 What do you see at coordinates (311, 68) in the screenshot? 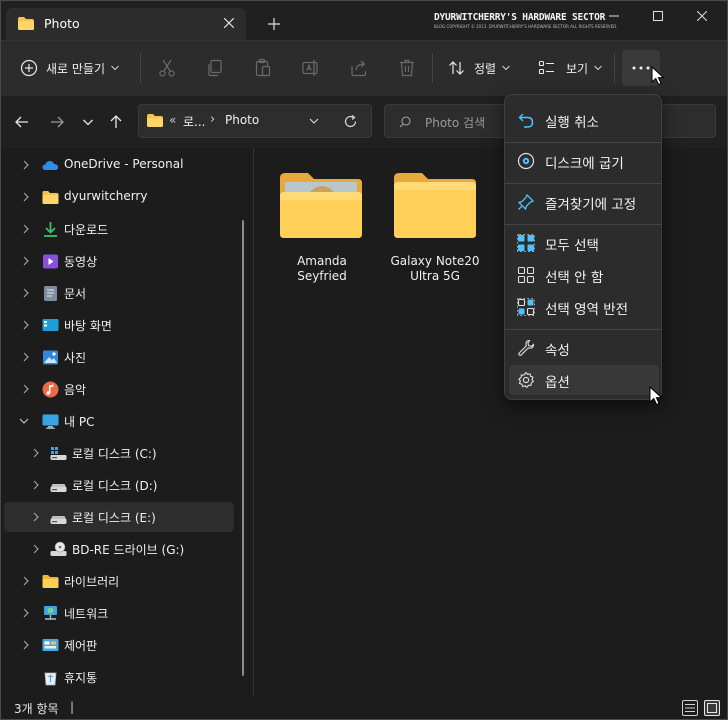
I see `rename-icon` at bounding box center [311, 68].